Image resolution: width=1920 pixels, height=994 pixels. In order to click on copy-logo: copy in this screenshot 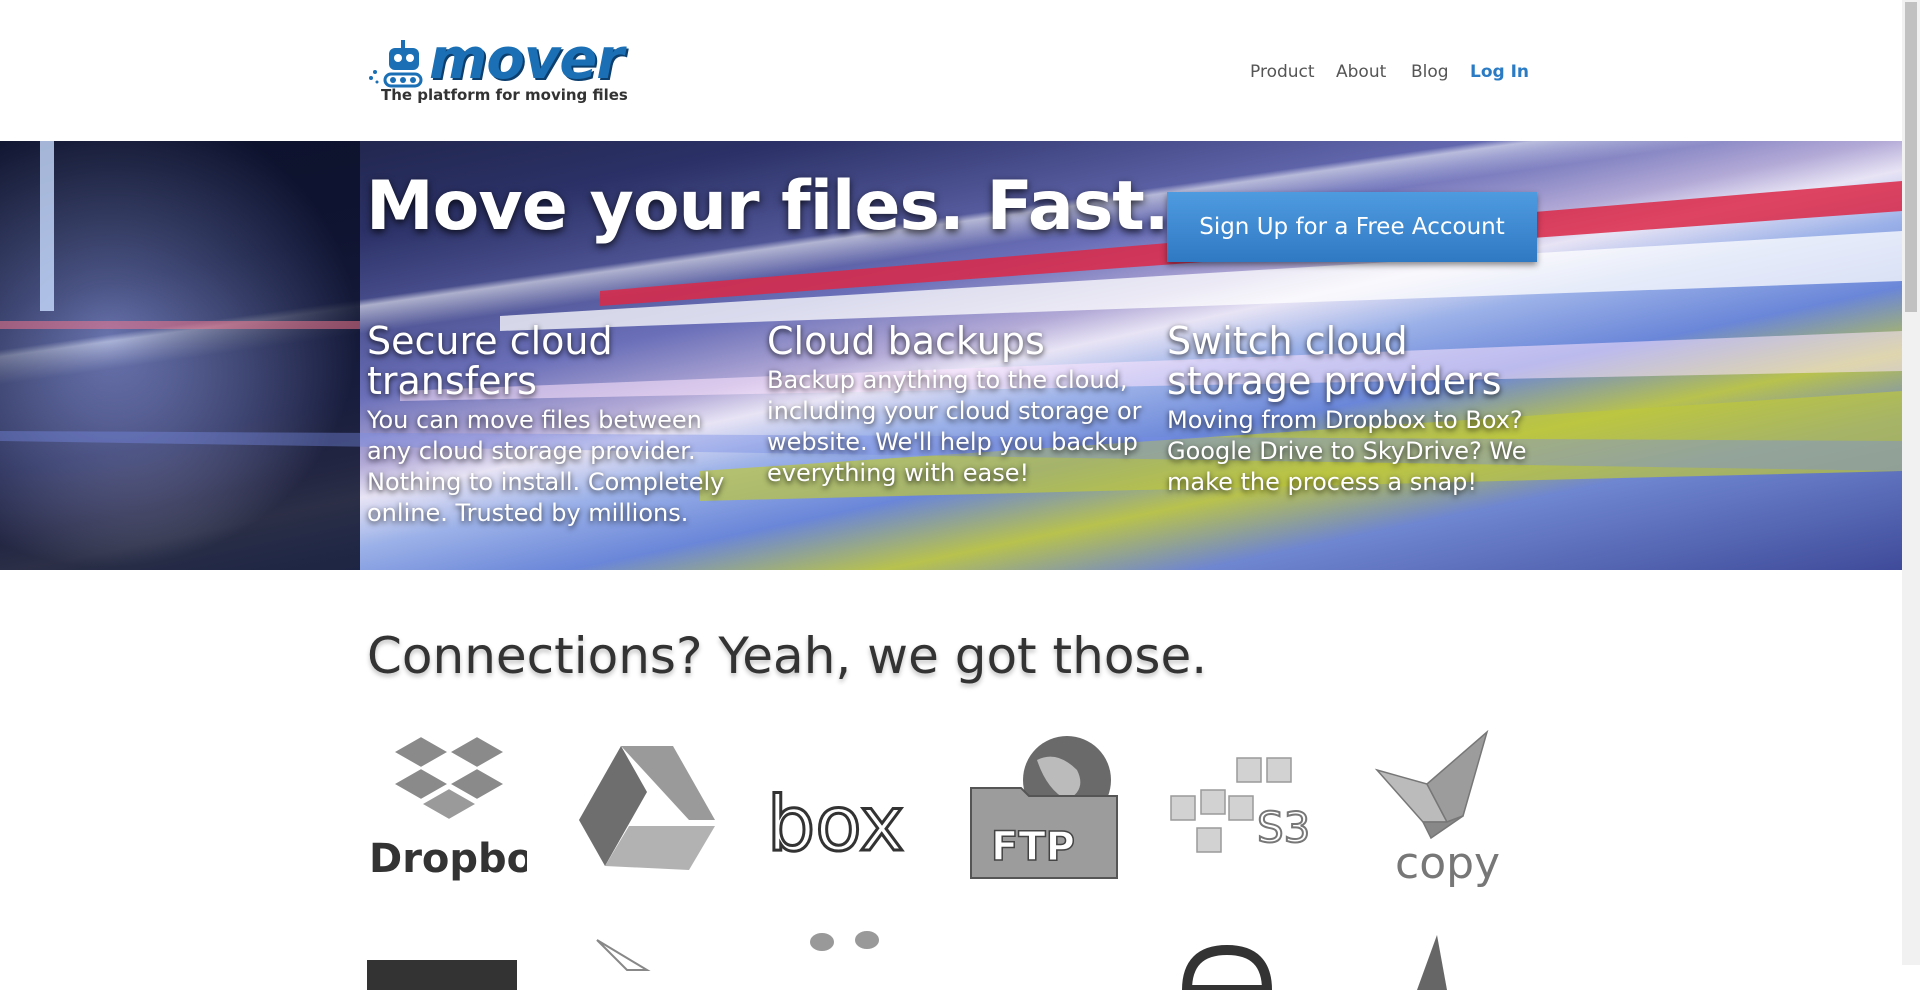, I will do `click(1447, 809)`.